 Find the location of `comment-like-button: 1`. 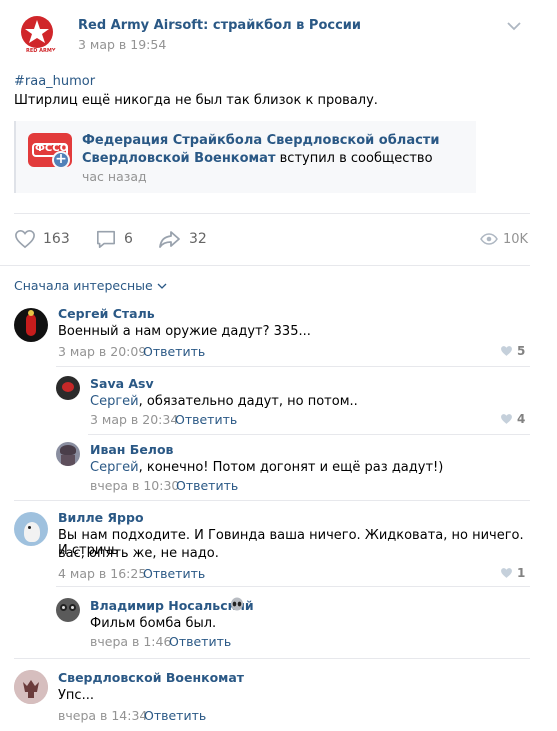

comment-like-button: 1 is located at coordinates (512, 573).